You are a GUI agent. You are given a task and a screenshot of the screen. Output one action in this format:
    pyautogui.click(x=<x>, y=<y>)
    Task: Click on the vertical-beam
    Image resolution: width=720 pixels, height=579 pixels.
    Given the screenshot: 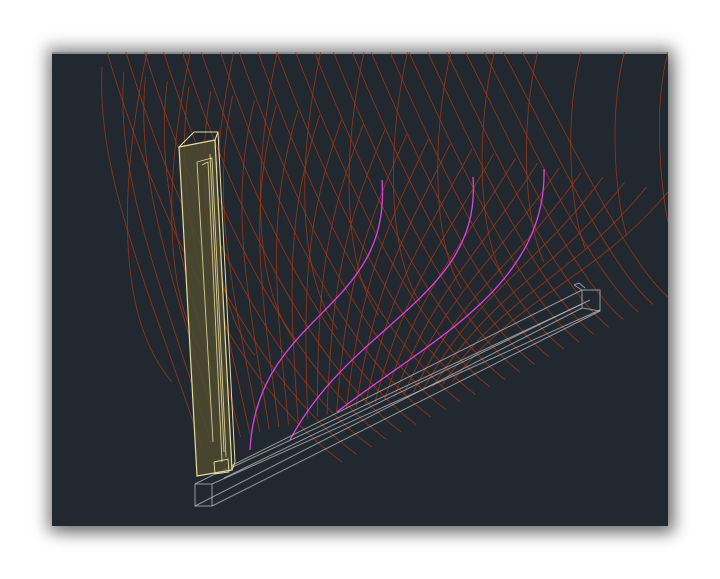 What is the action you would take?
    pyautogui.click(x=207, y=304)
    